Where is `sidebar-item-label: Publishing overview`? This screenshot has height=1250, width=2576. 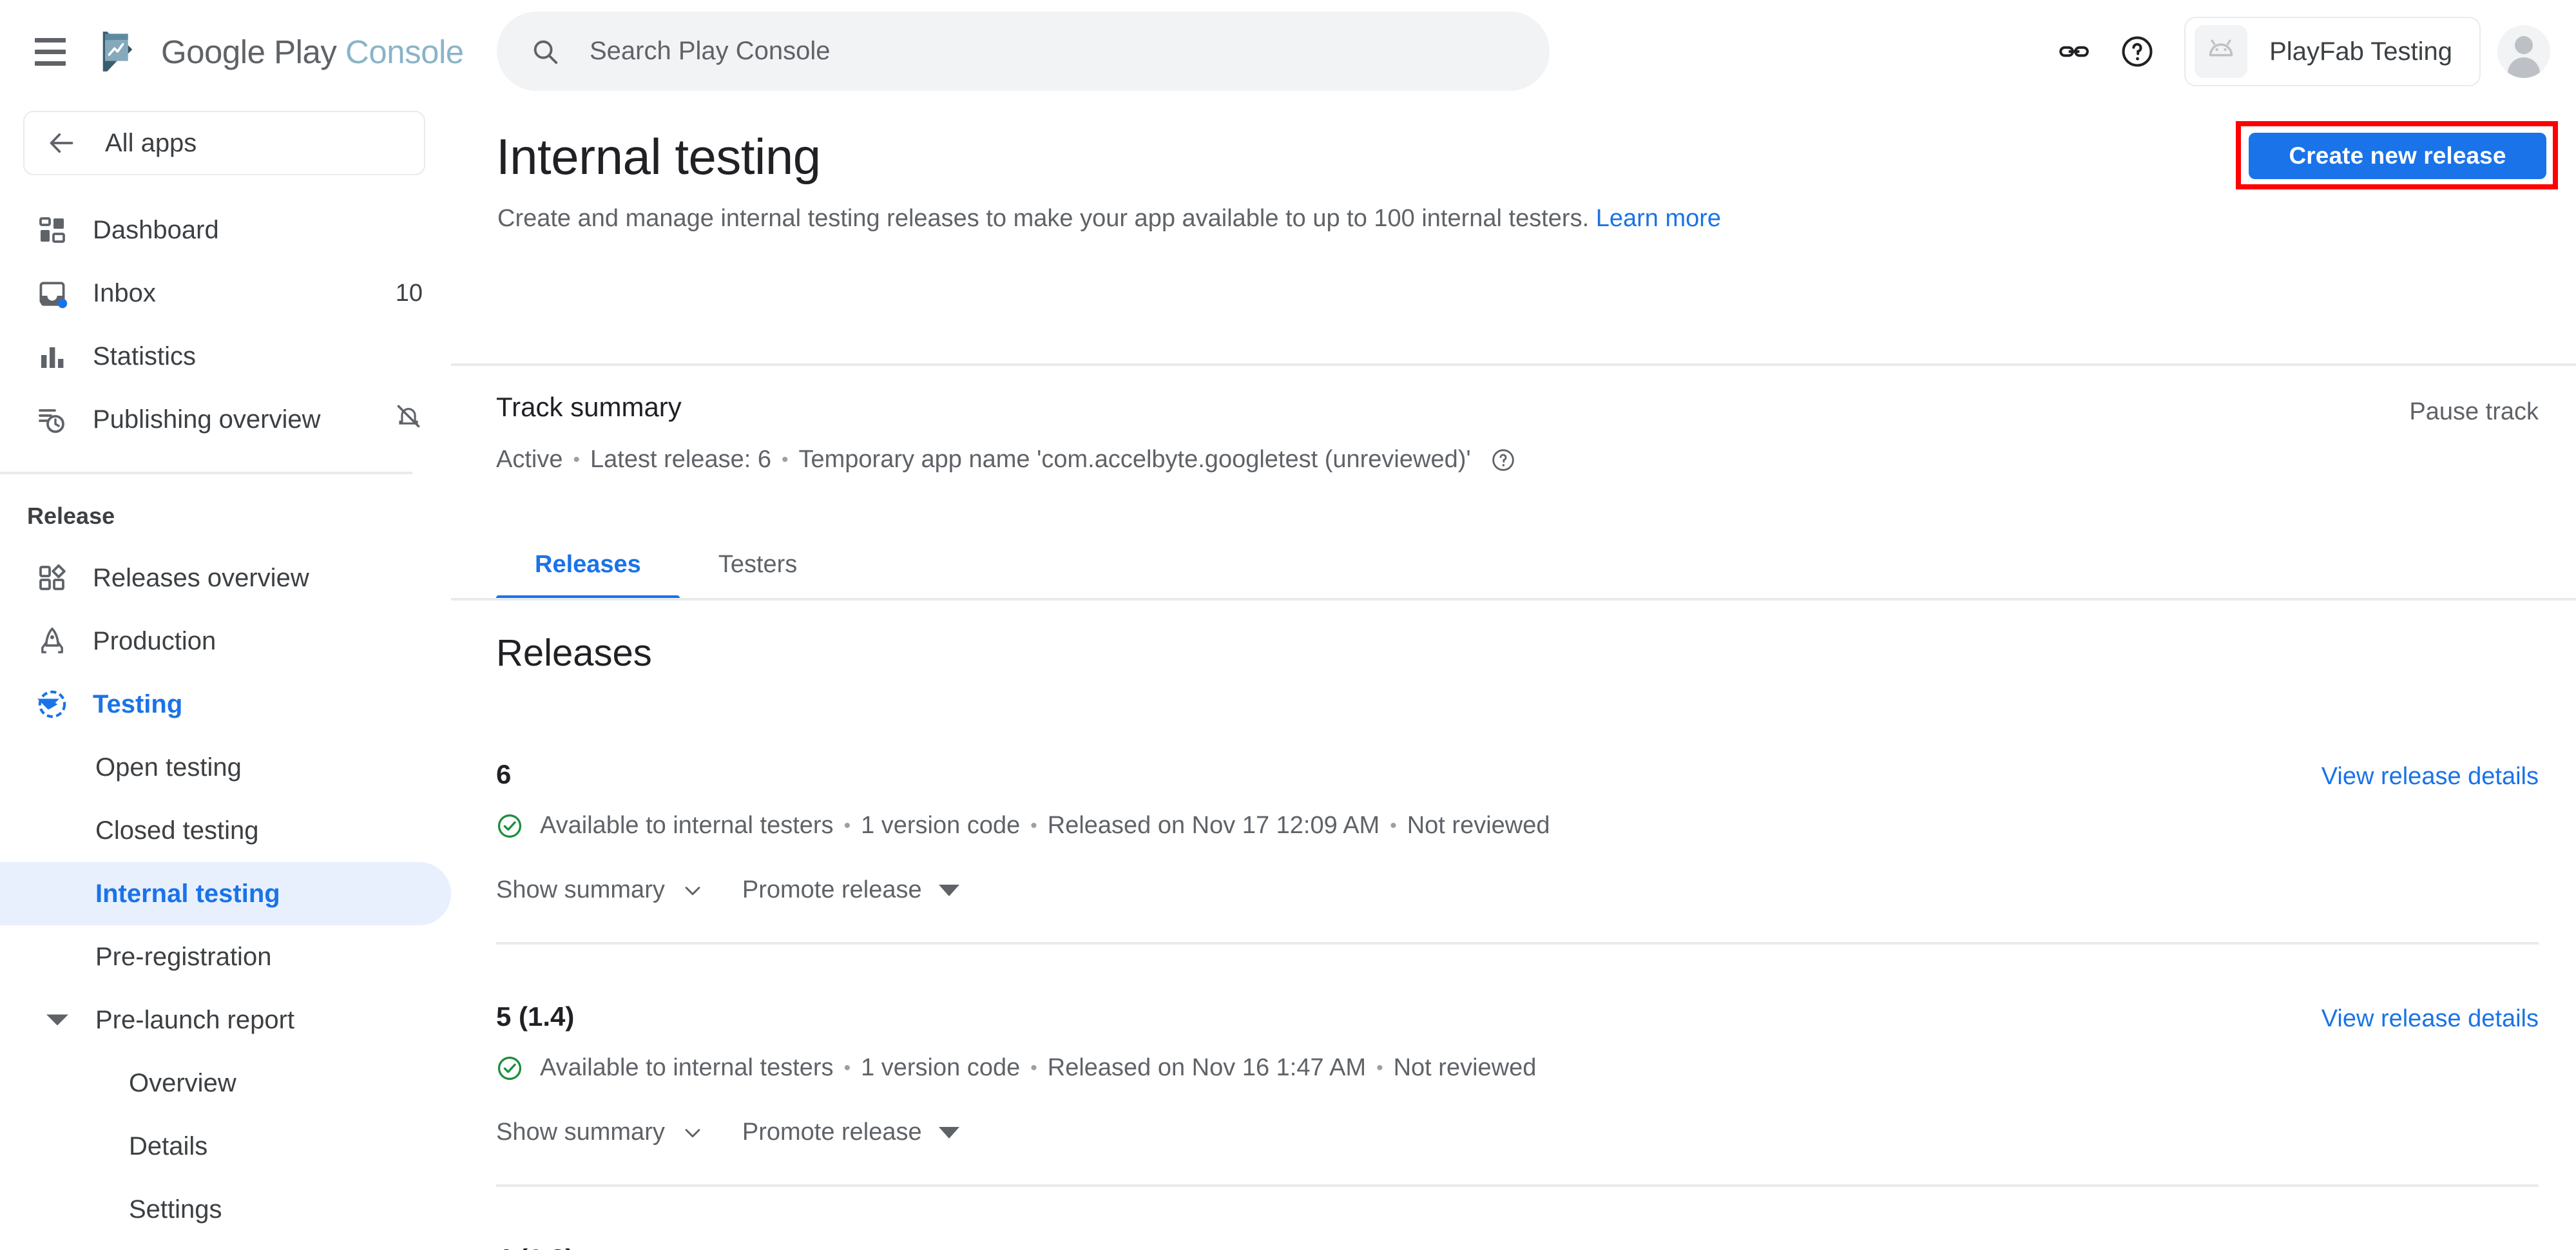
sidebar-item-label: Publishing overview is located at coordinates (207, 419).